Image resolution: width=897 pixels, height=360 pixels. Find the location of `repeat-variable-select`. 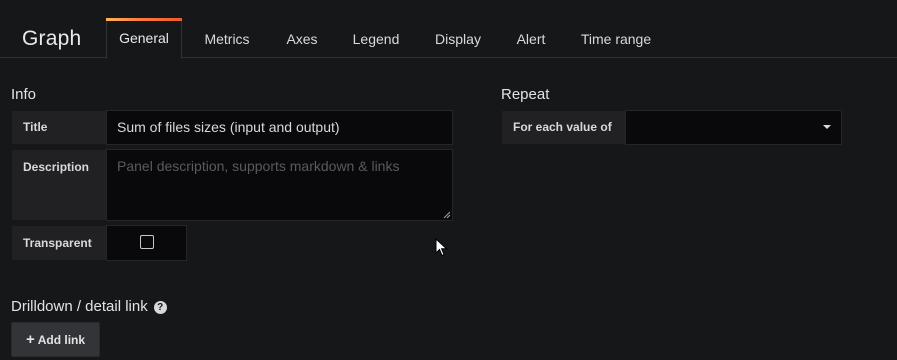

repeat-variable-select is located at coordinates (733, 127).